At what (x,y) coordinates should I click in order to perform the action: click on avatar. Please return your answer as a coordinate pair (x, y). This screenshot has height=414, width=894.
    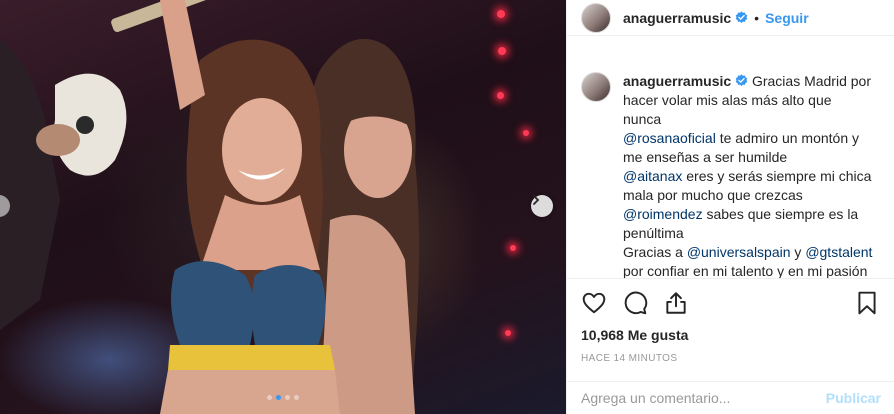
    Looking at the image, I should click on (596, 17).